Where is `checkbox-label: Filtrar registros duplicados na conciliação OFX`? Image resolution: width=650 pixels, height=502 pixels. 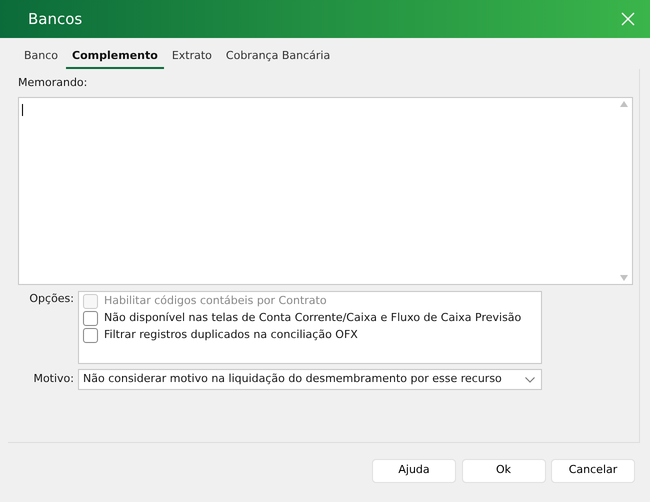 checkbox-label: Filtrar registros duplicados na conciliação OFX is located at coordinates (231, 334).